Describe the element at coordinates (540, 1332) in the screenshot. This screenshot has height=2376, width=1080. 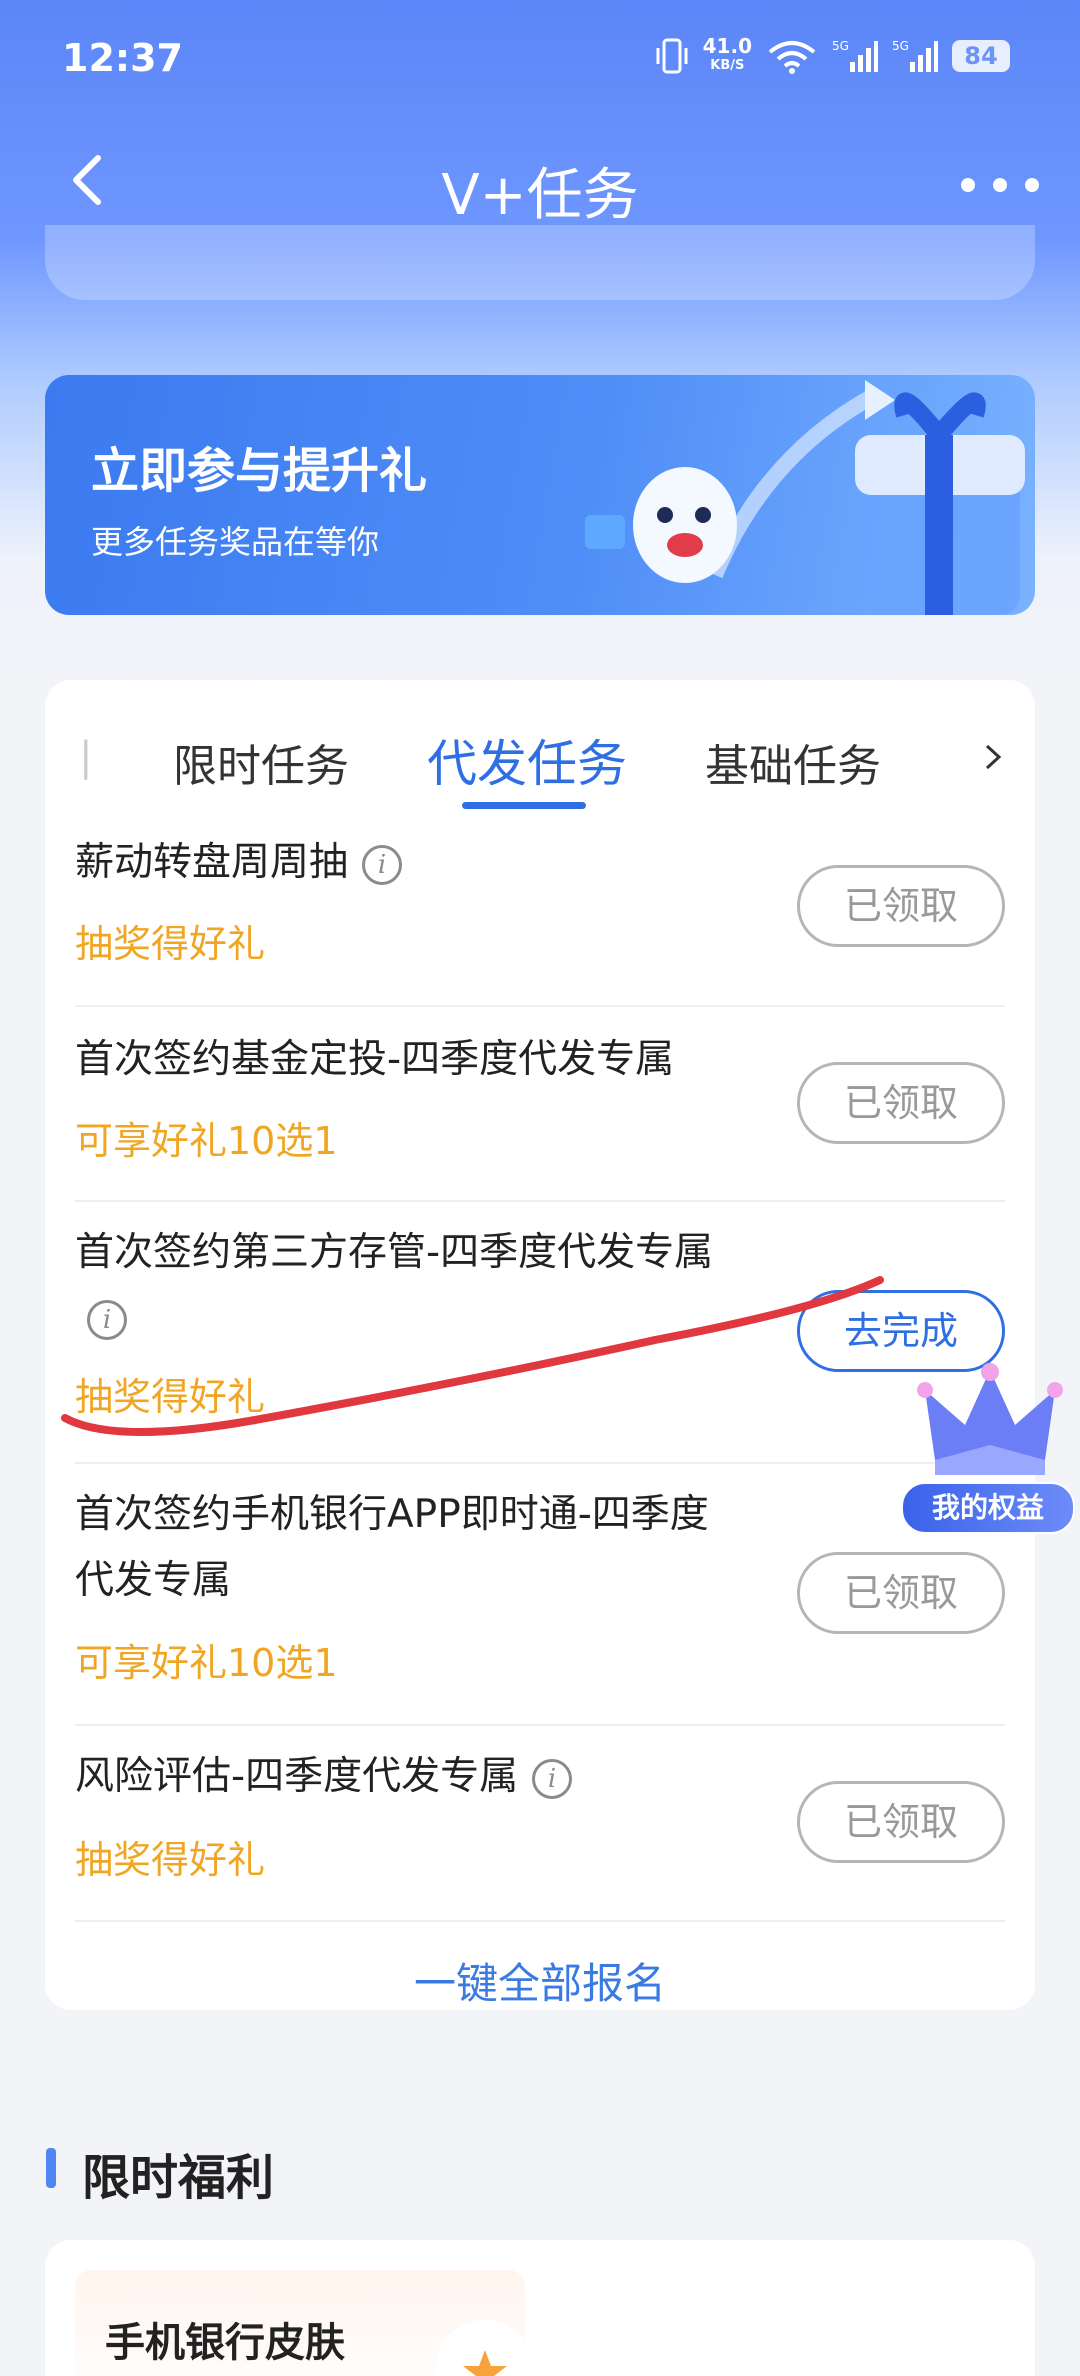
I see `task-row: 首次签约第三方存管-四季度代发专属 i 抽奖得好礼 去完成` at that location.